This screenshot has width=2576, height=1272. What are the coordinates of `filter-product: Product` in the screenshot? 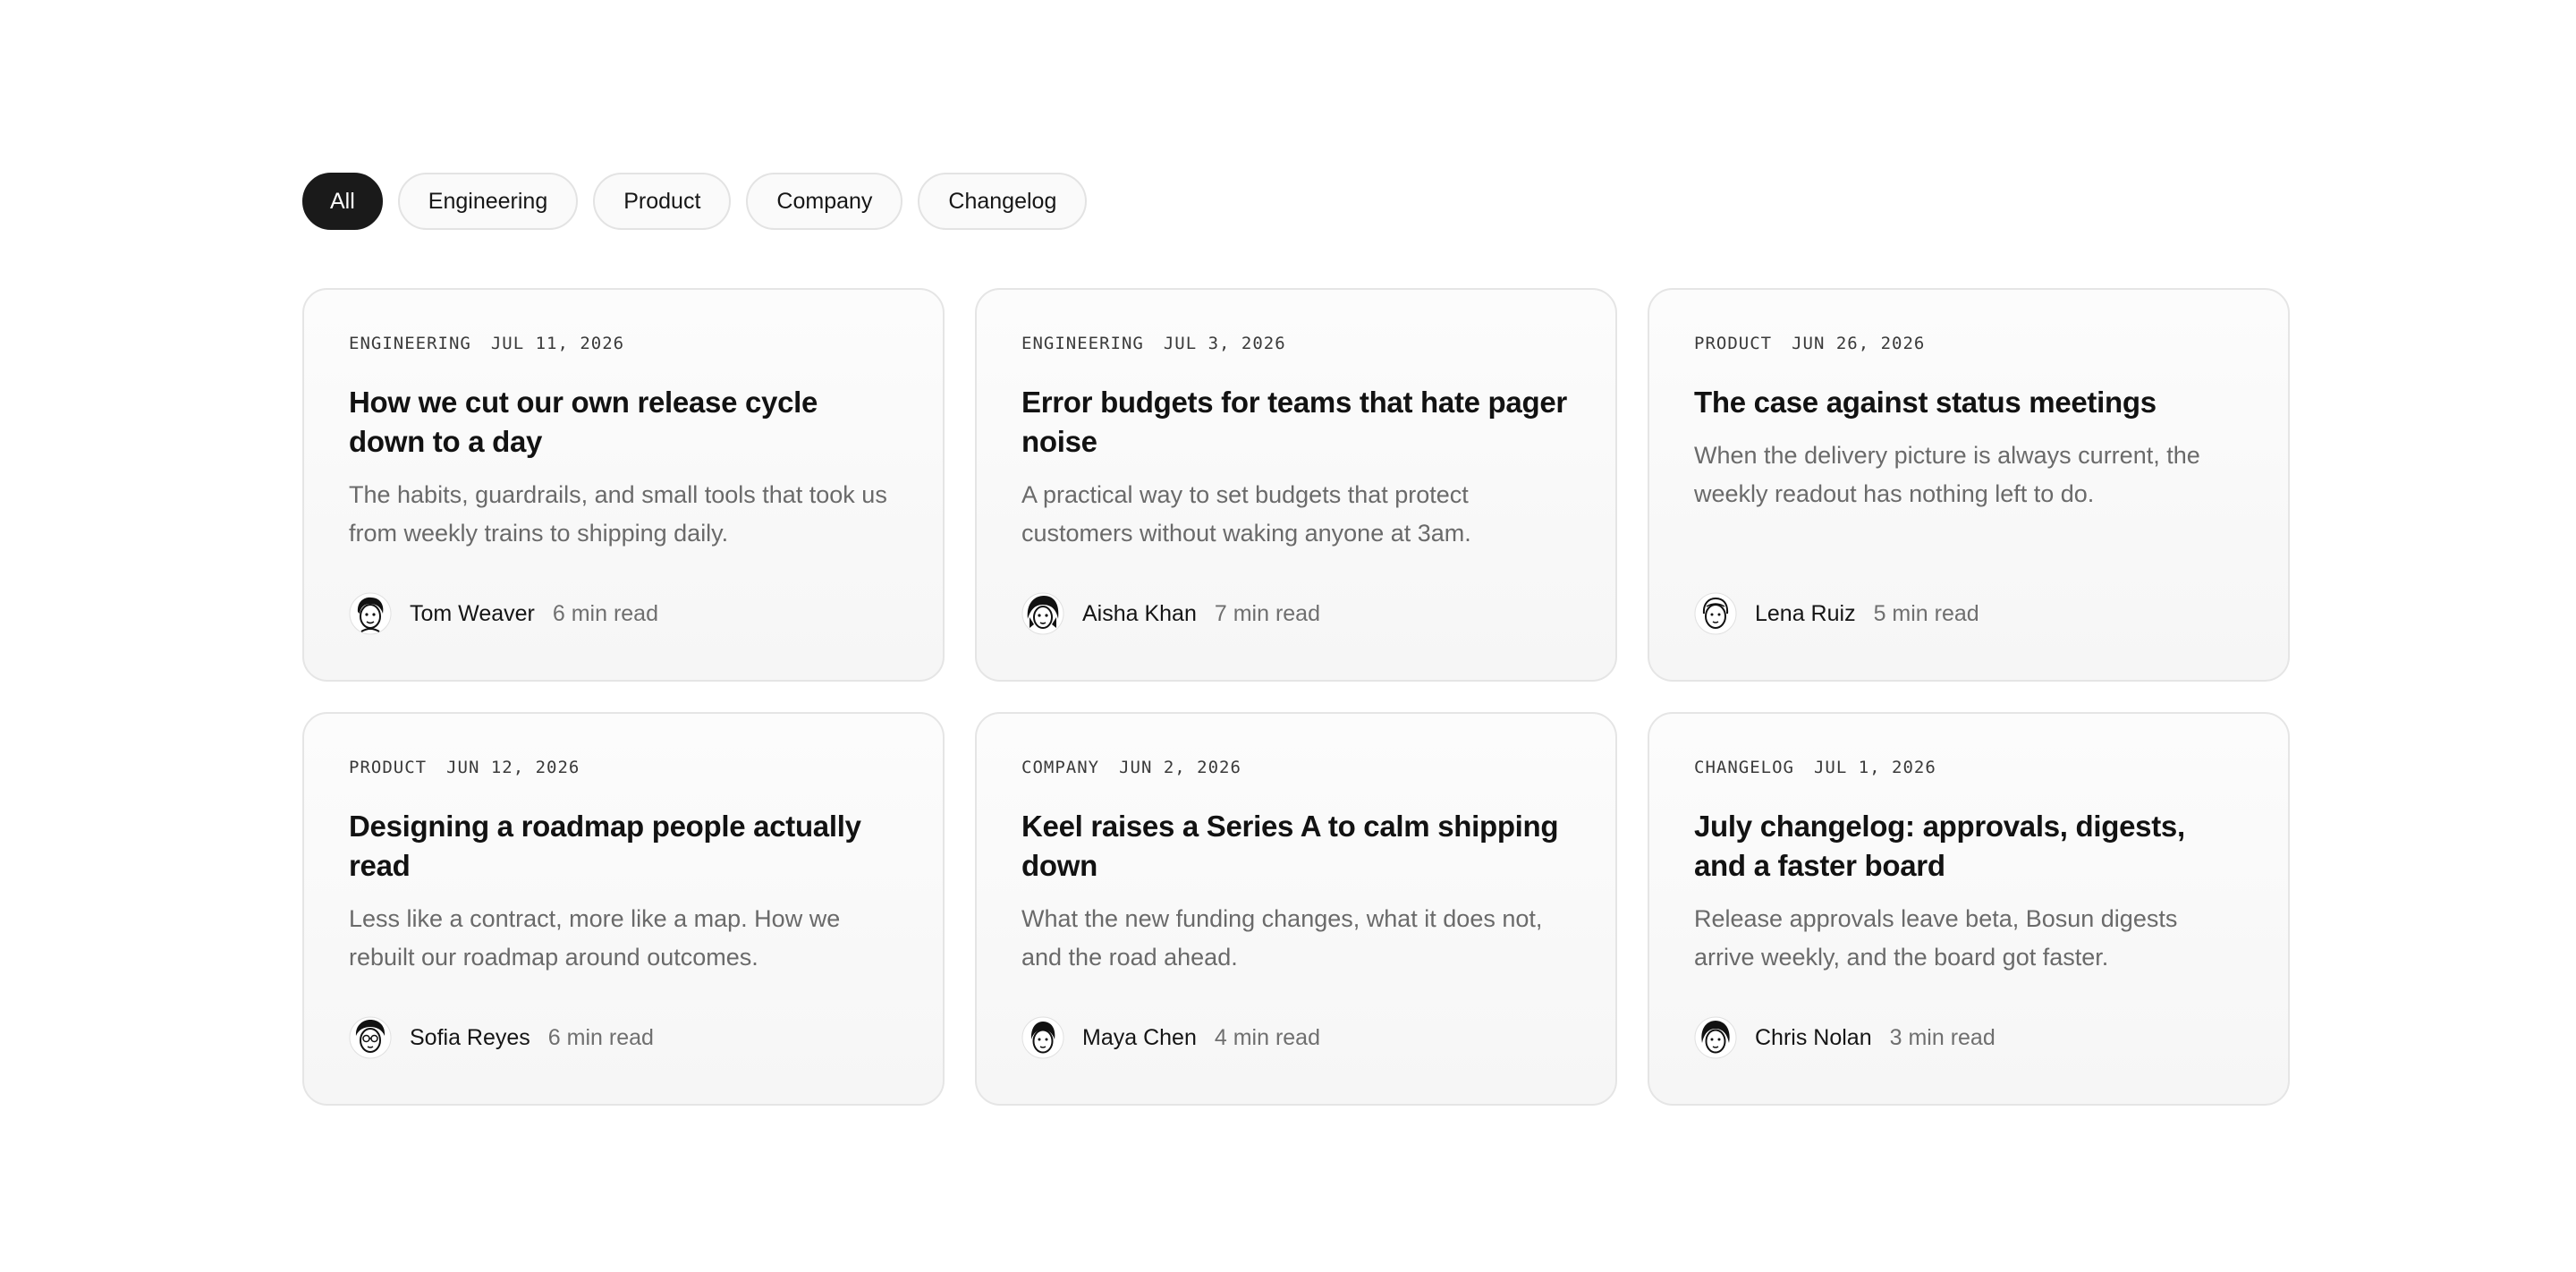 It's located at (662, 201).